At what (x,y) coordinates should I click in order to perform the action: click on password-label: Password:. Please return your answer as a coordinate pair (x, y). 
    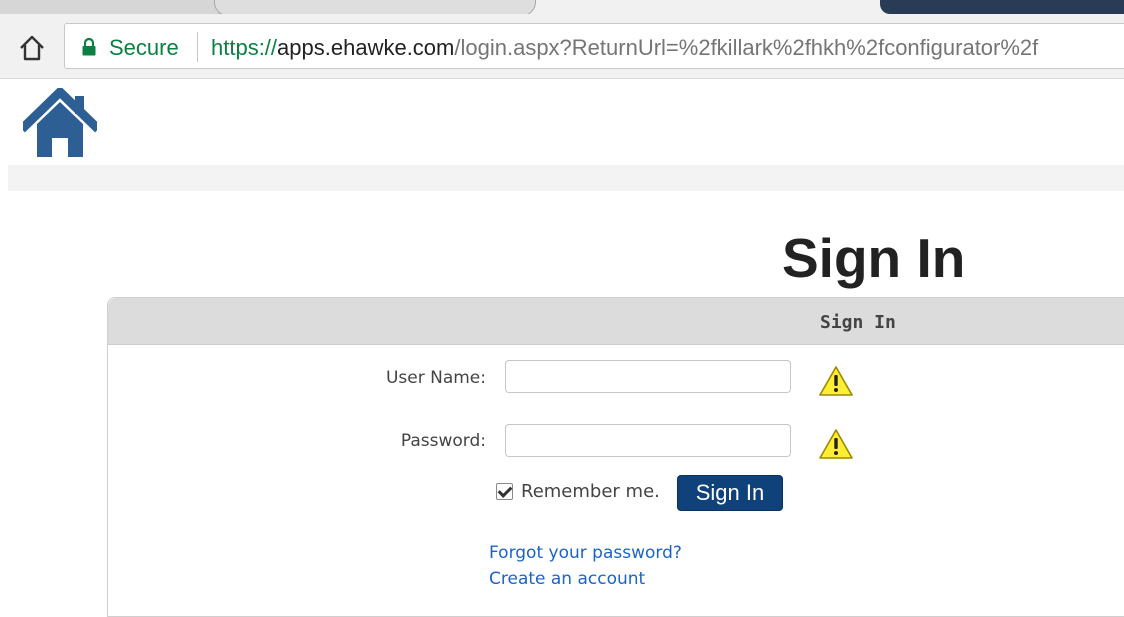
    Looking at the image, I should click on (443, 441).